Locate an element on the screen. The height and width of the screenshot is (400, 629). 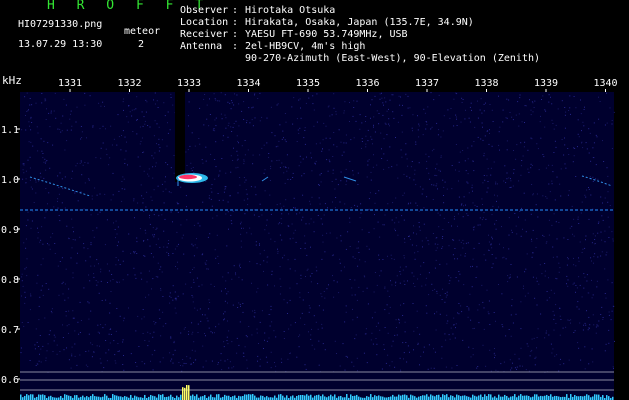
freq-tick-label: 0.7 is located at coordinates (10, 330).